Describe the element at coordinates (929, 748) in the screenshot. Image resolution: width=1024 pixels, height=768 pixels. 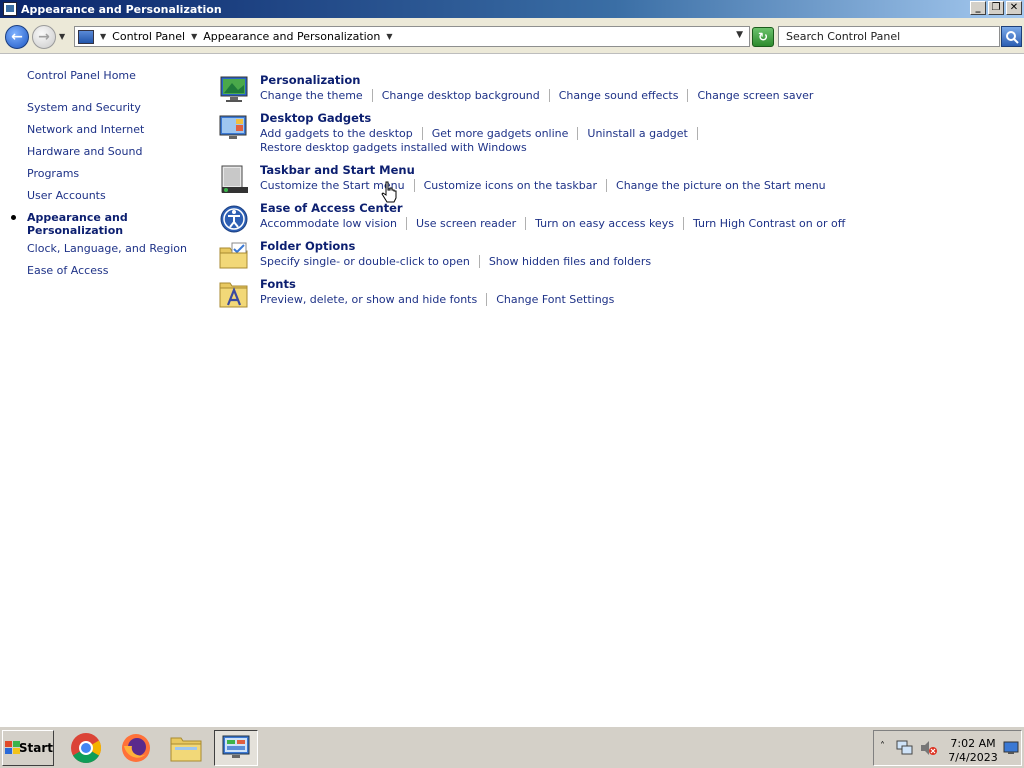
I see `volume-muted-icon` at that location.